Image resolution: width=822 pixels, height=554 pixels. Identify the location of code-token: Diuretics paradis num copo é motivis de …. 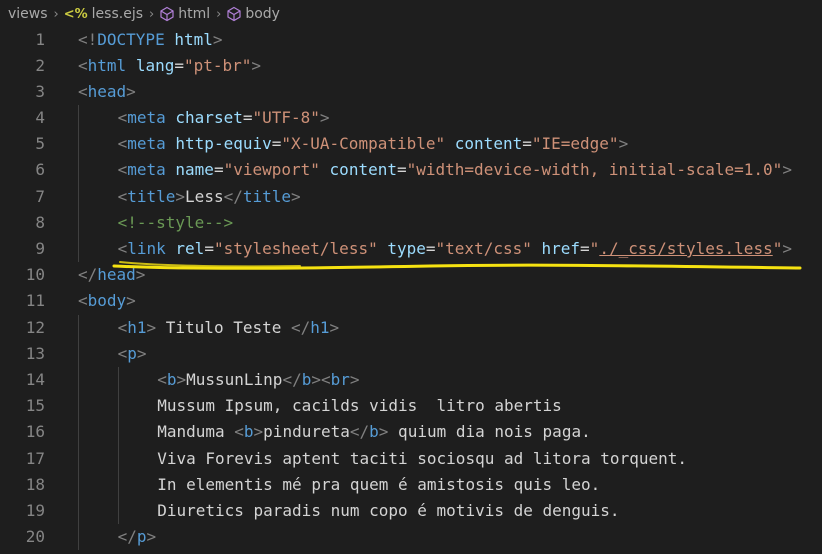
(388, 510).